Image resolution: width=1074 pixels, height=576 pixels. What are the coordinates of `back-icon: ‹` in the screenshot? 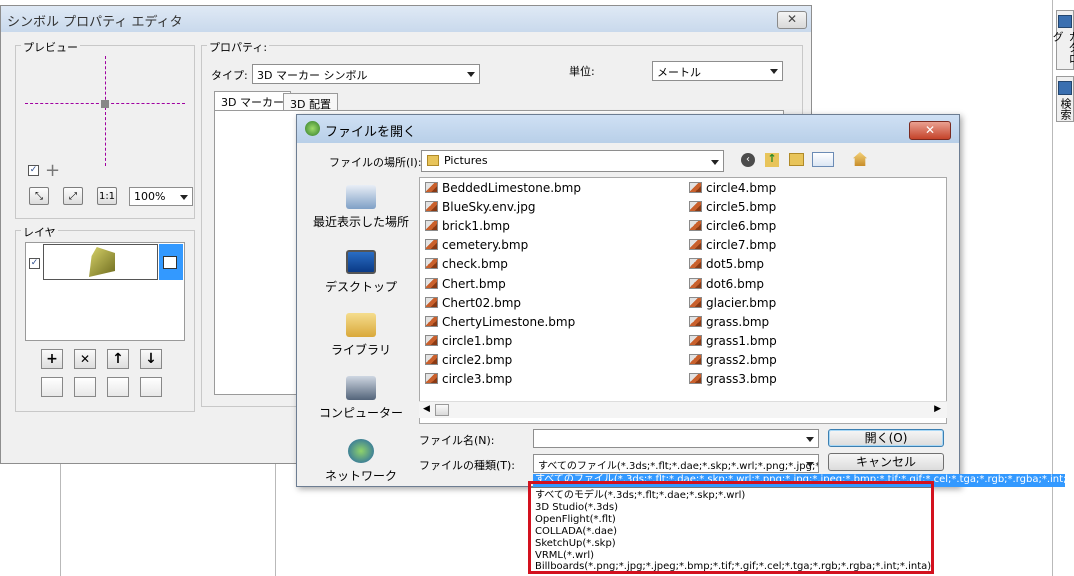 It's located at (748, 160).